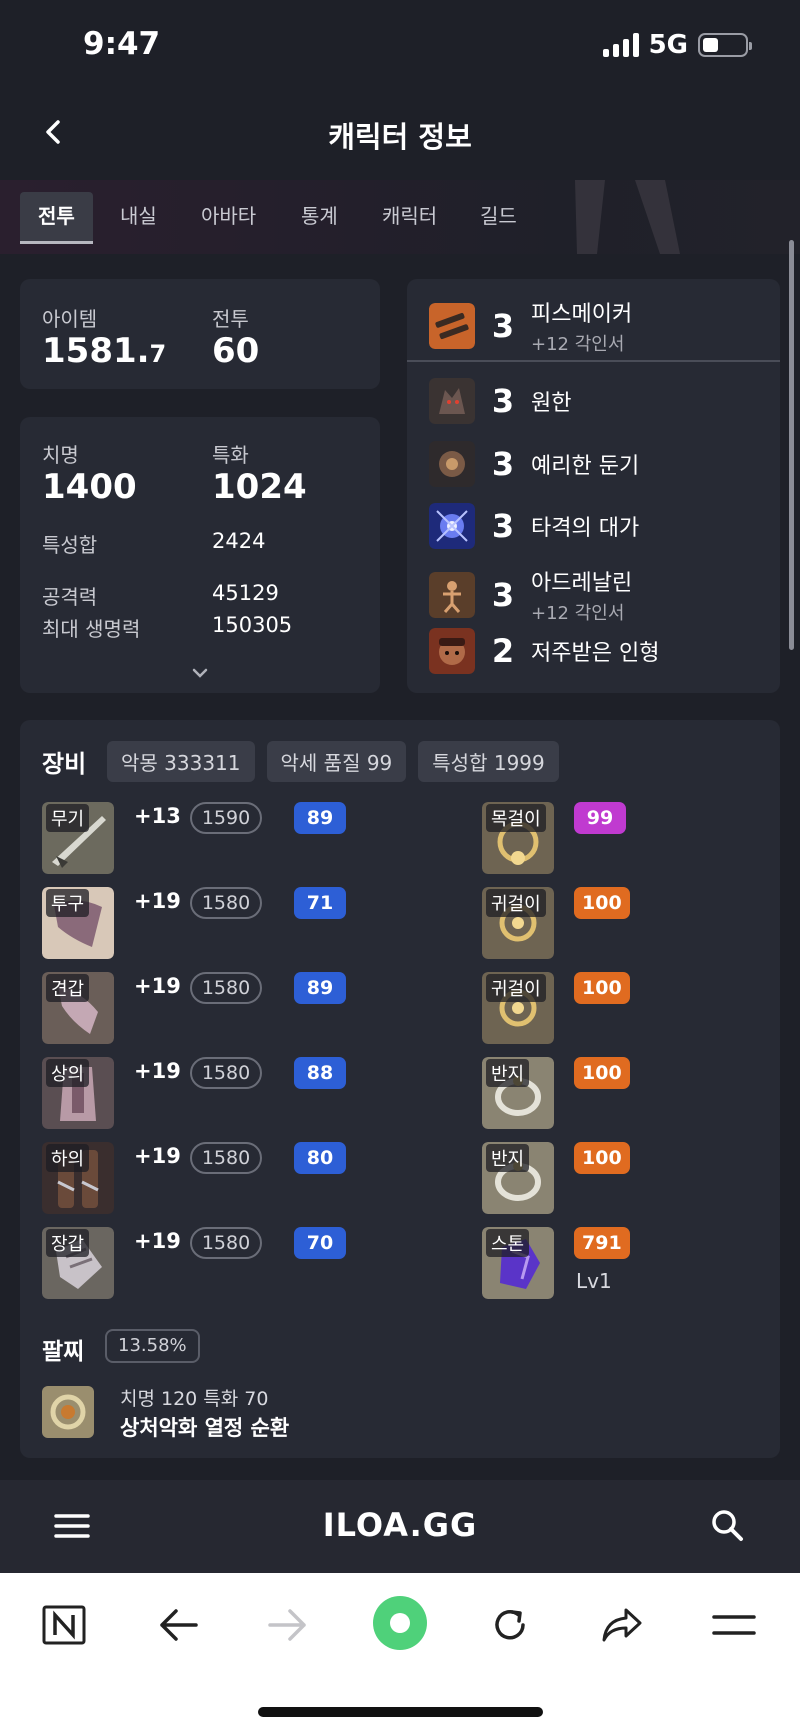 This screenshot has width=800, height=1731. What do you see at coordinates (200, 334) in the screenshot?
I see `summary-card: 아이템 1581.7 전투 60` at bounding box center [200, 334].